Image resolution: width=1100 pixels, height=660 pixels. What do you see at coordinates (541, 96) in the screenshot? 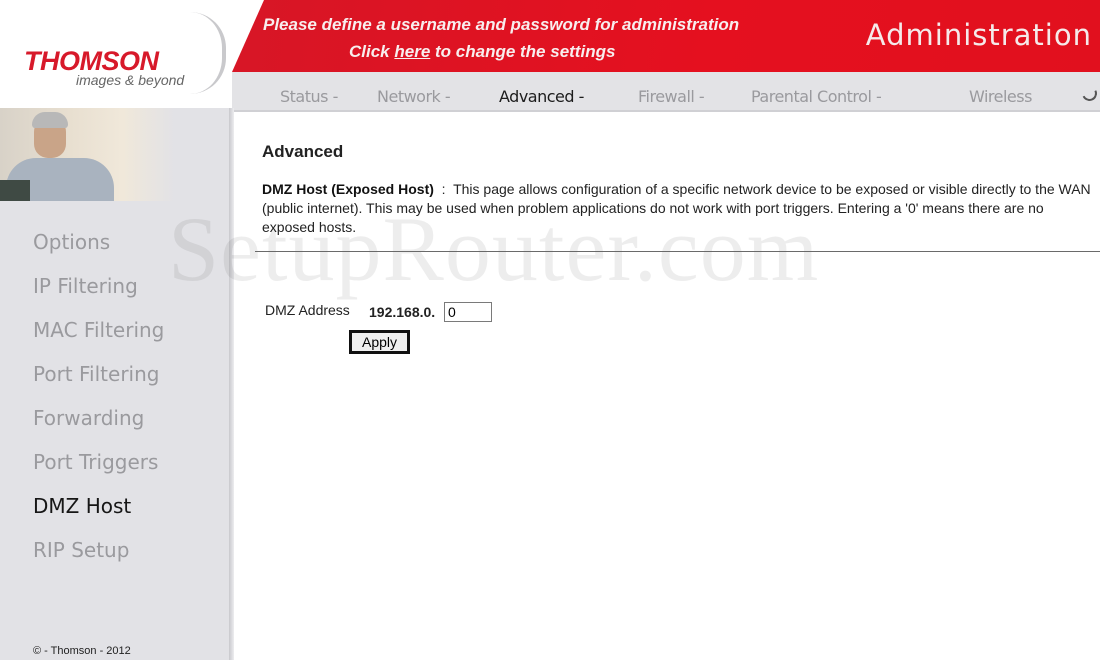
I see `tab-advanced: Advanced -` at bounding box center [541, 96].